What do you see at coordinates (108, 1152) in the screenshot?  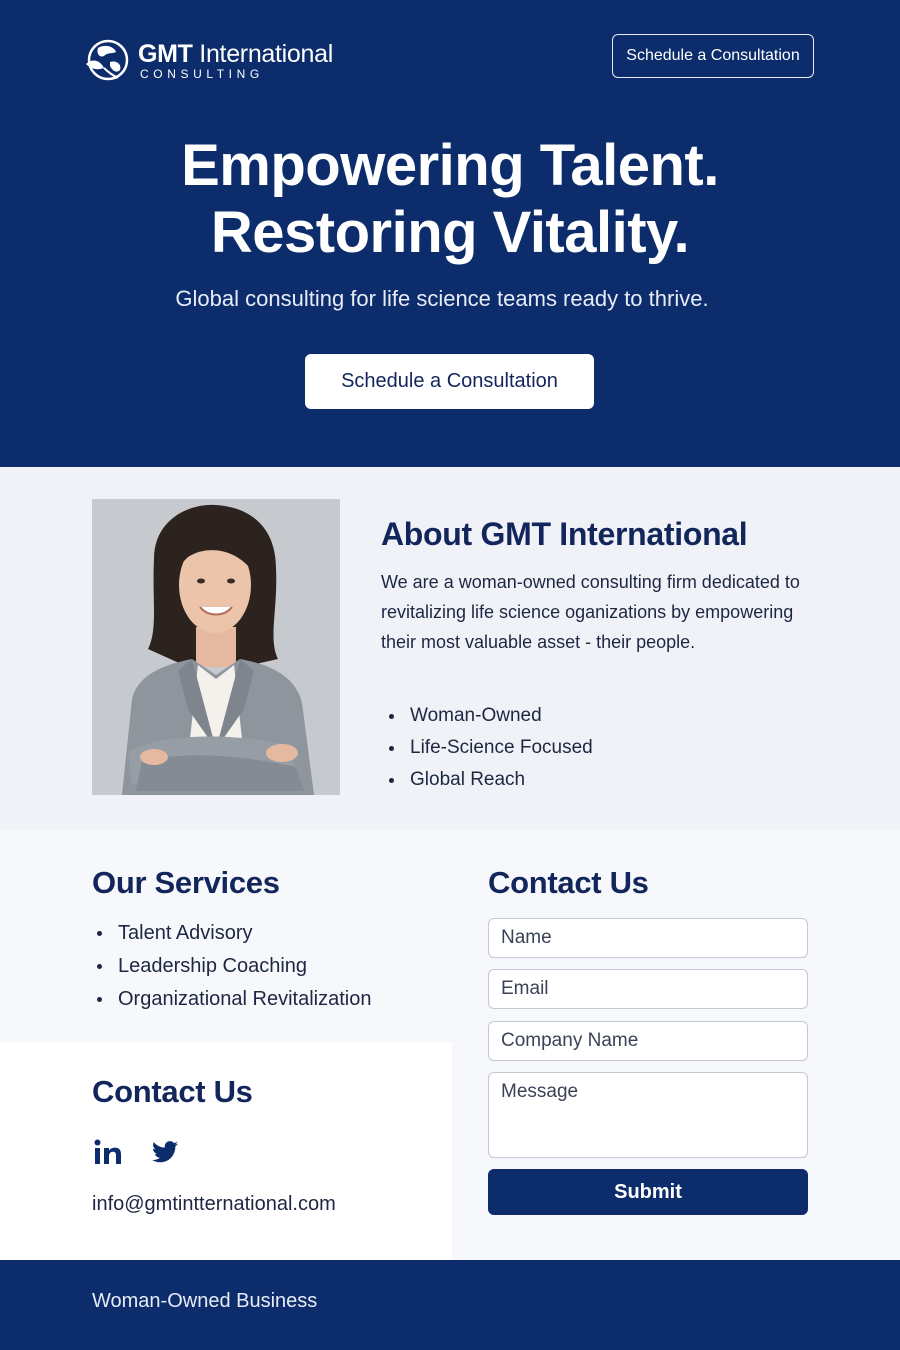 I see `linkedin-icon` at bounding box center [108, 1152].